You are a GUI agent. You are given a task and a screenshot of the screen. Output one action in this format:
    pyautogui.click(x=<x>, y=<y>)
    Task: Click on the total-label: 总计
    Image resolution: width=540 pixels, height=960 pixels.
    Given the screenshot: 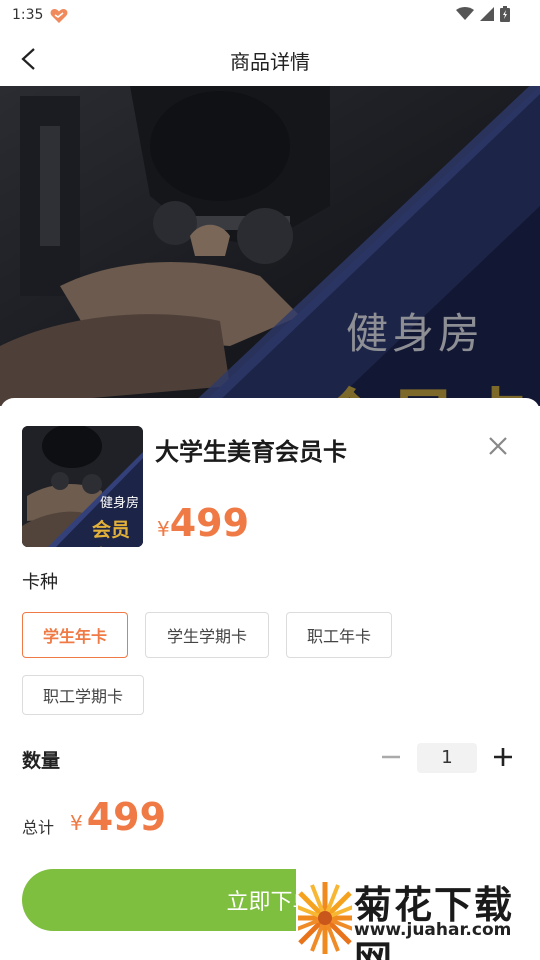 What is the action you would take?
    pyautogui.click(x=38, y=827)
    